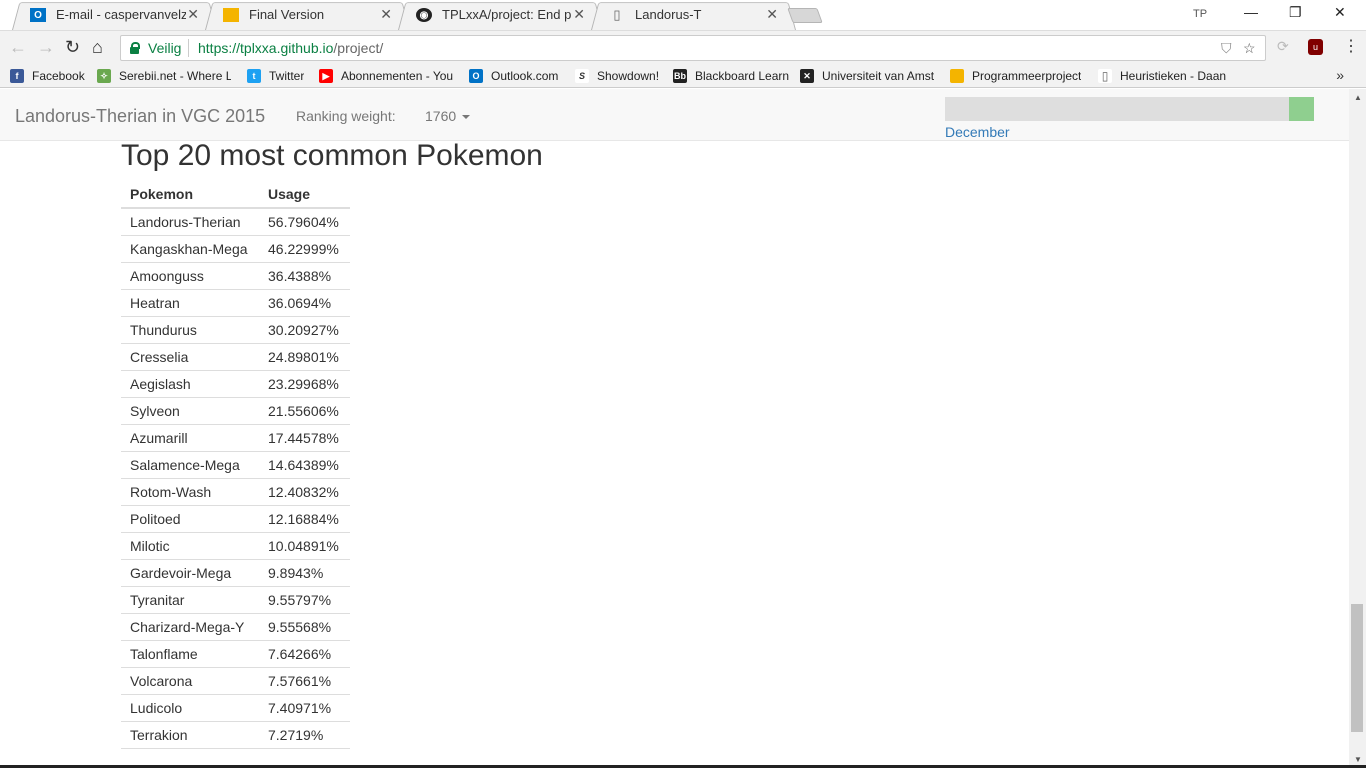 The width and height of the screenshot is (1366, 768). I want to click on table-row: Tyranitar 9.55797%, so click(235, 599).